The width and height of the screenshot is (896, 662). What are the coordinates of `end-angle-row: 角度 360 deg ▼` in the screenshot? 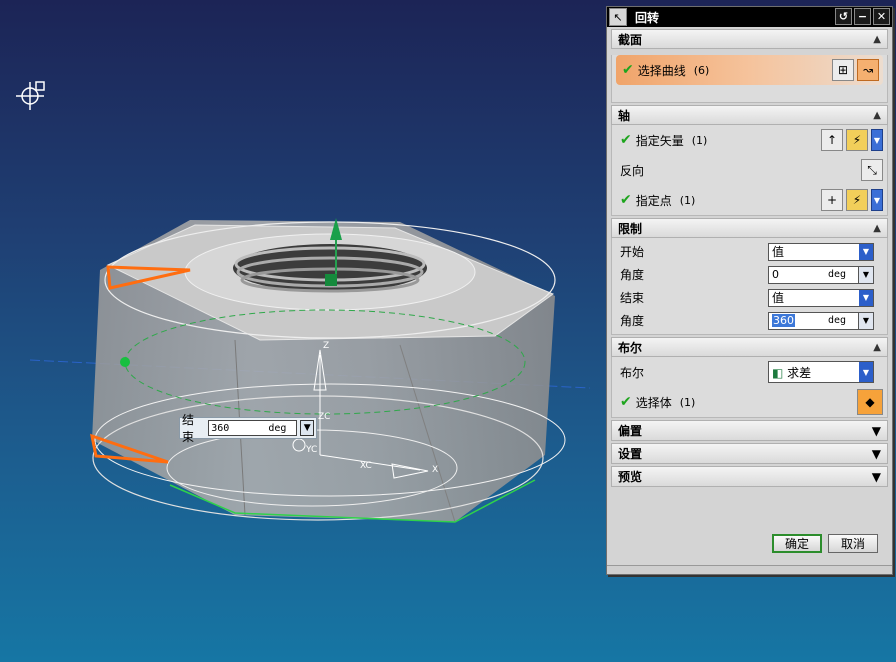 It's located at (749, 320).